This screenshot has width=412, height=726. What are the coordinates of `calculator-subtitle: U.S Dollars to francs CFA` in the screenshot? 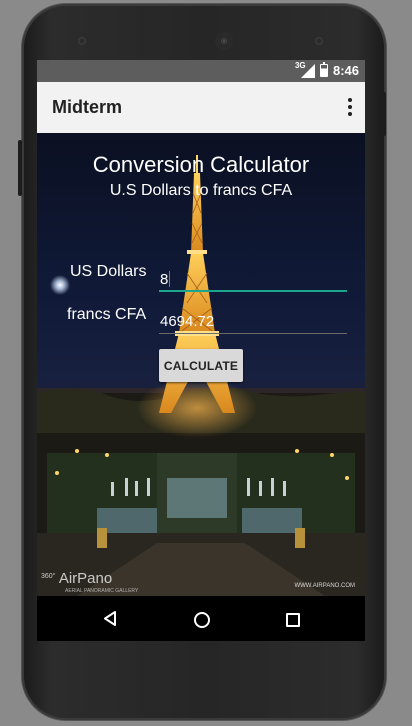 It's located at (201, 190).